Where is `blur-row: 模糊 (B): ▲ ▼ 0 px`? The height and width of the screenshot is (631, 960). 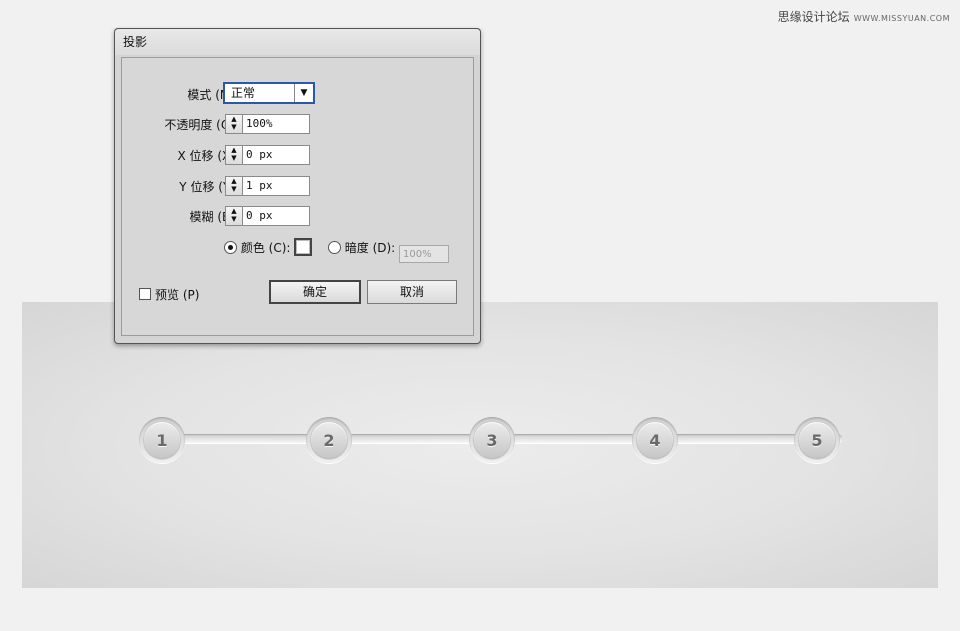
blur-row: 模糊 (B): ▲ ▼ 0 px is located at coordinates (297, 216).